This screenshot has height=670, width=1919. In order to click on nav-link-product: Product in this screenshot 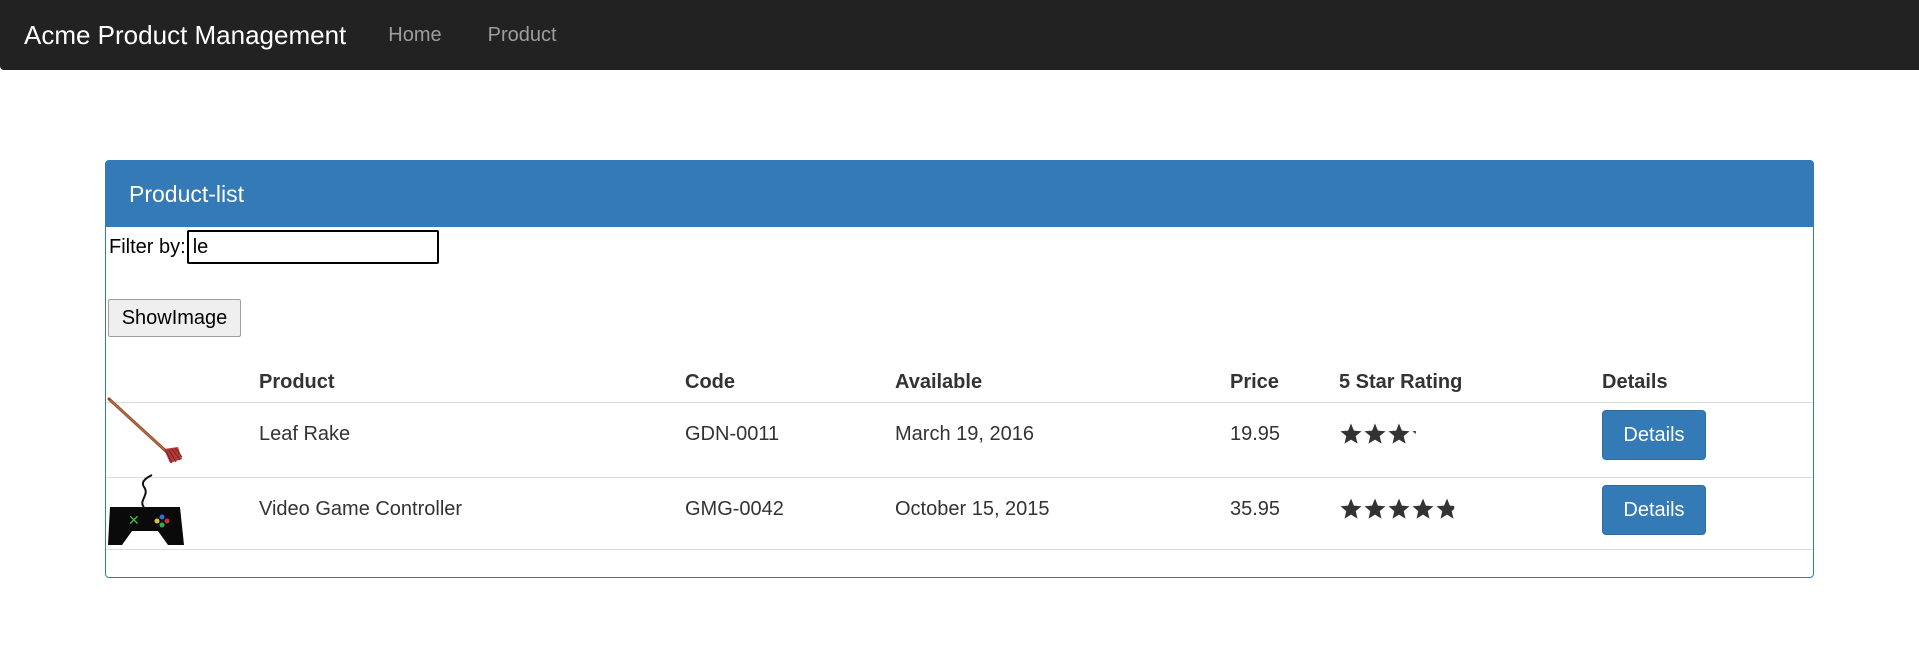, I will do `click(522, 35)`.